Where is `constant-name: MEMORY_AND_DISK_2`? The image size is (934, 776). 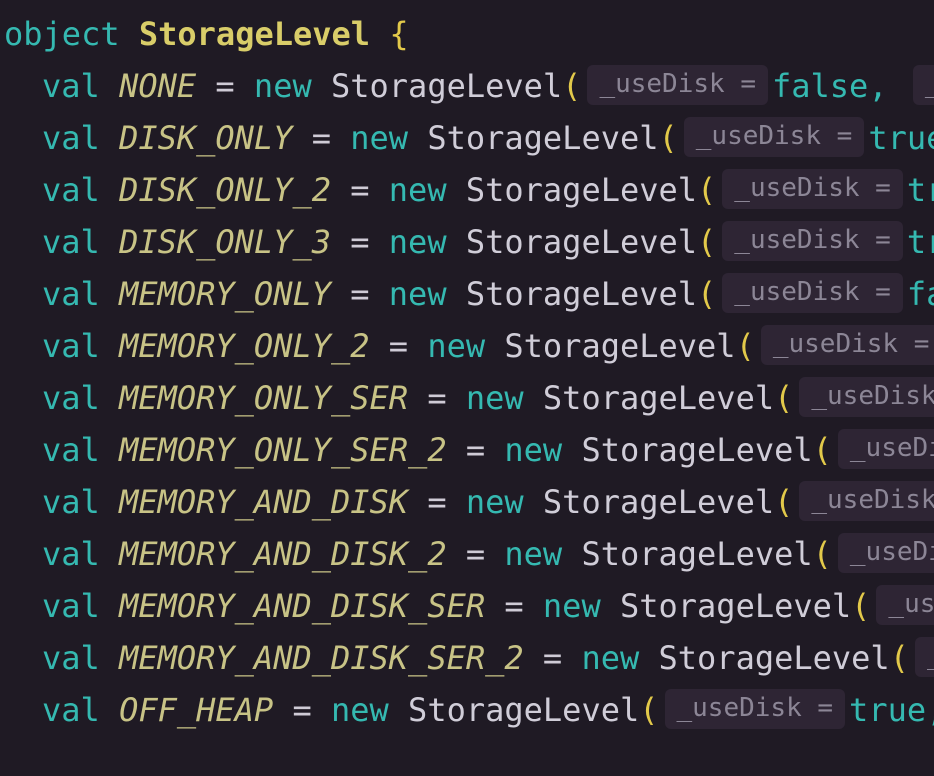 constant-name: MEMORY_AND_DISK_2 is located at coordinates (283, 554).